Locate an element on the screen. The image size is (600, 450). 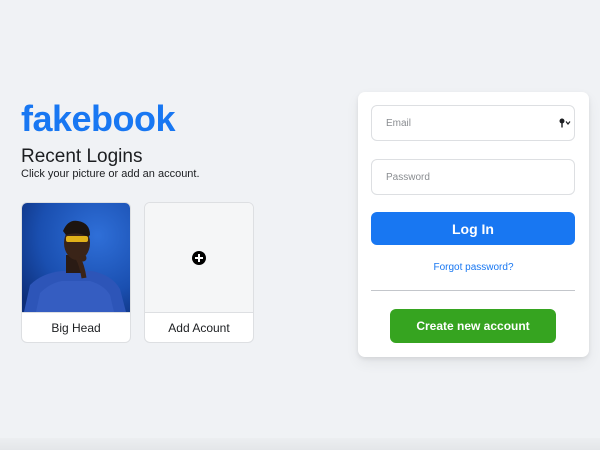
bottom-strip is located at coordinates (300, 444).